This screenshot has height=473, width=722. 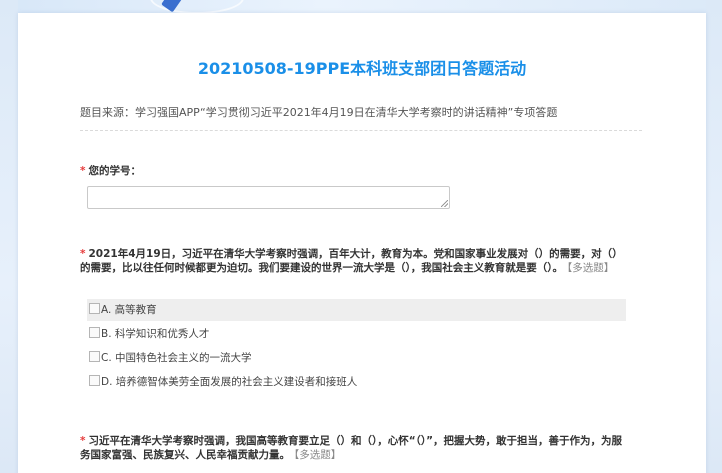 What do you see at coordinates (9, 236) in the screenshot?
I see `background-left` at bounding box center [9, 236].